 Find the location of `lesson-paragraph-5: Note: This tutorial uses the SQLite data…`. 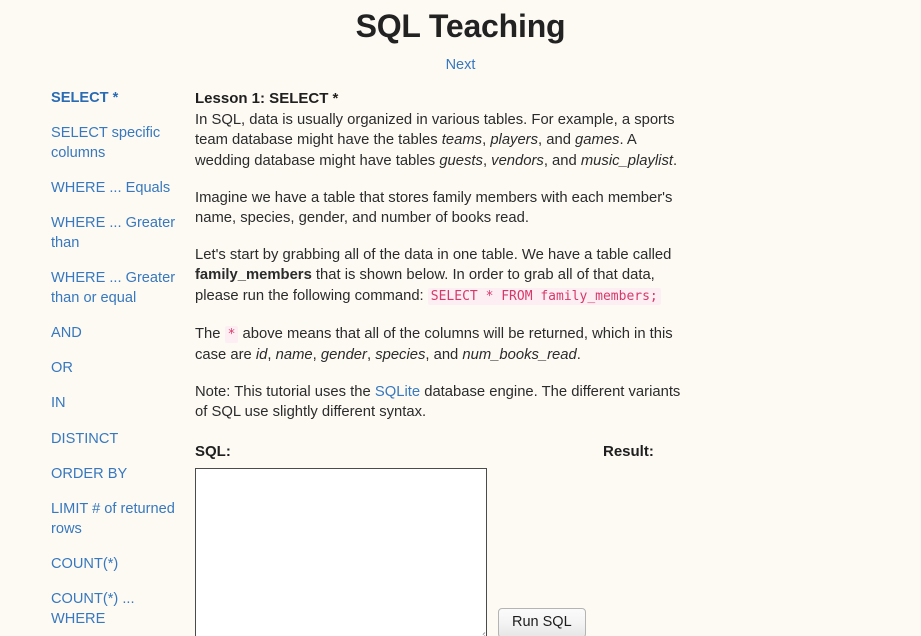

lesson-paragraph-5: Note: This tutorial uses the SQLite data… is located at coordinates (443, 402).